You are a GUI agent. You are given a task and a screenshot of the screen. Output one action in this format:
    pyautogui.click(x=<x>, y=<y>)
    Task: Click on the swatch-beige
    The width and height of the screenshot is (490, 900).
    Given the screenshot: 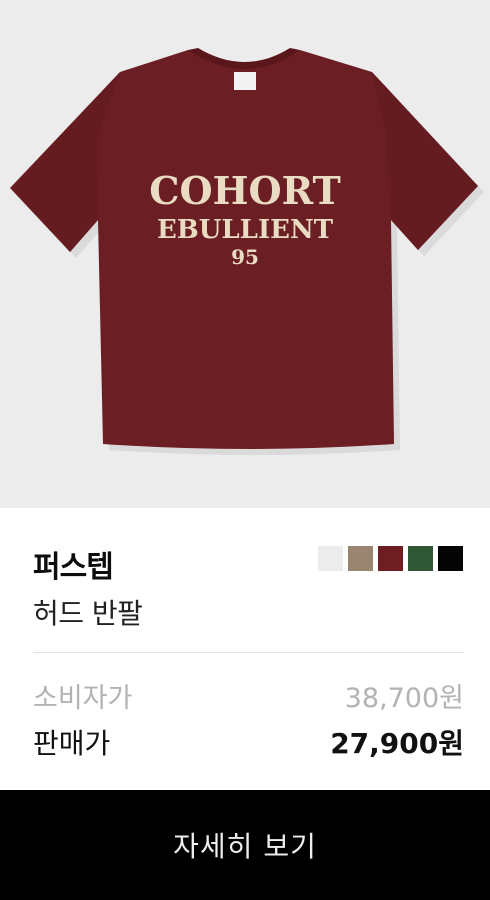 What is the action you would take?
    pyautogui.click(x=360, y=558)
    